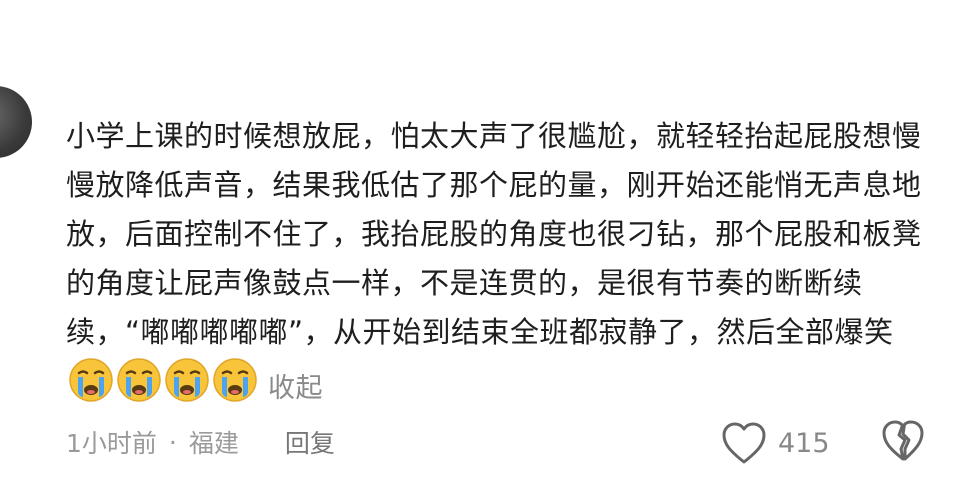 Image resolution: width=978 pixels, height=492 pixels. I want to click on reply-button: 回复, so click(310, 442).